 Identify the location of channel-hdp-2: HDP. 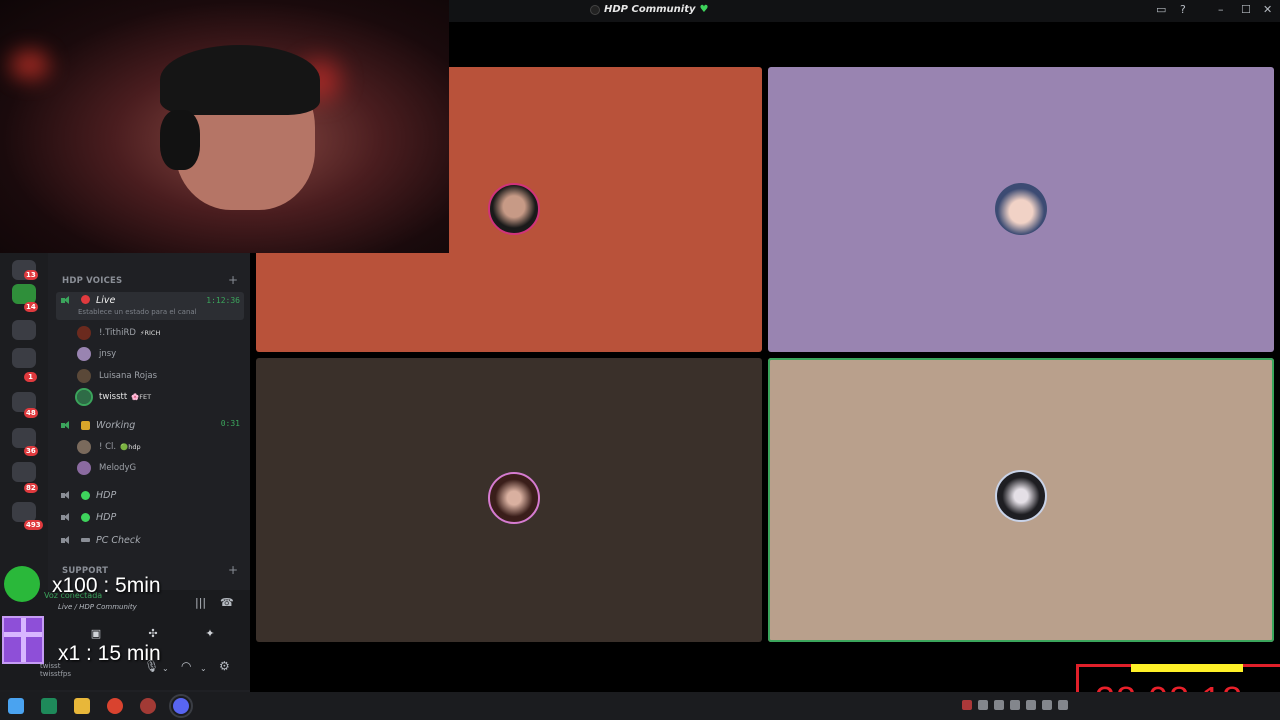
(150, 517).